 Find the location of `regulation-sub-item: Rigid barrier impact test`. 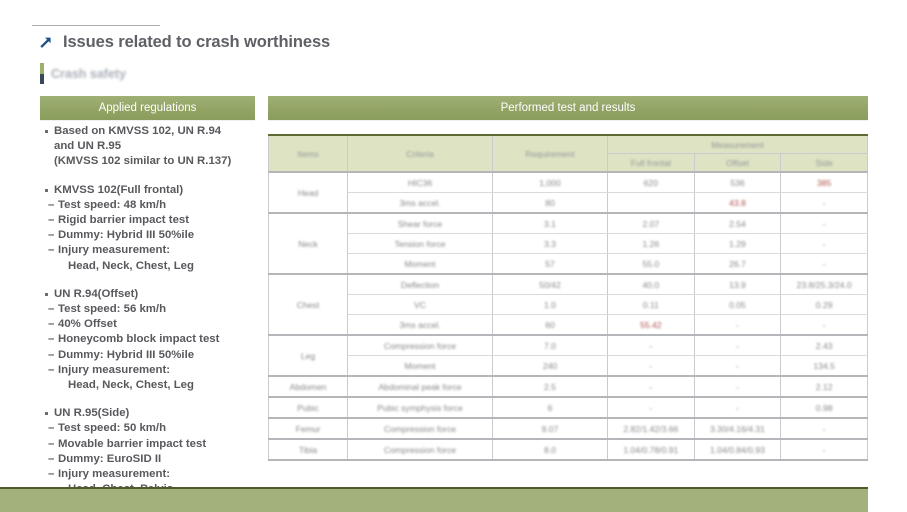

regulation-sub-item: Rigid barrier impact test is located at coordinates (160, 220).